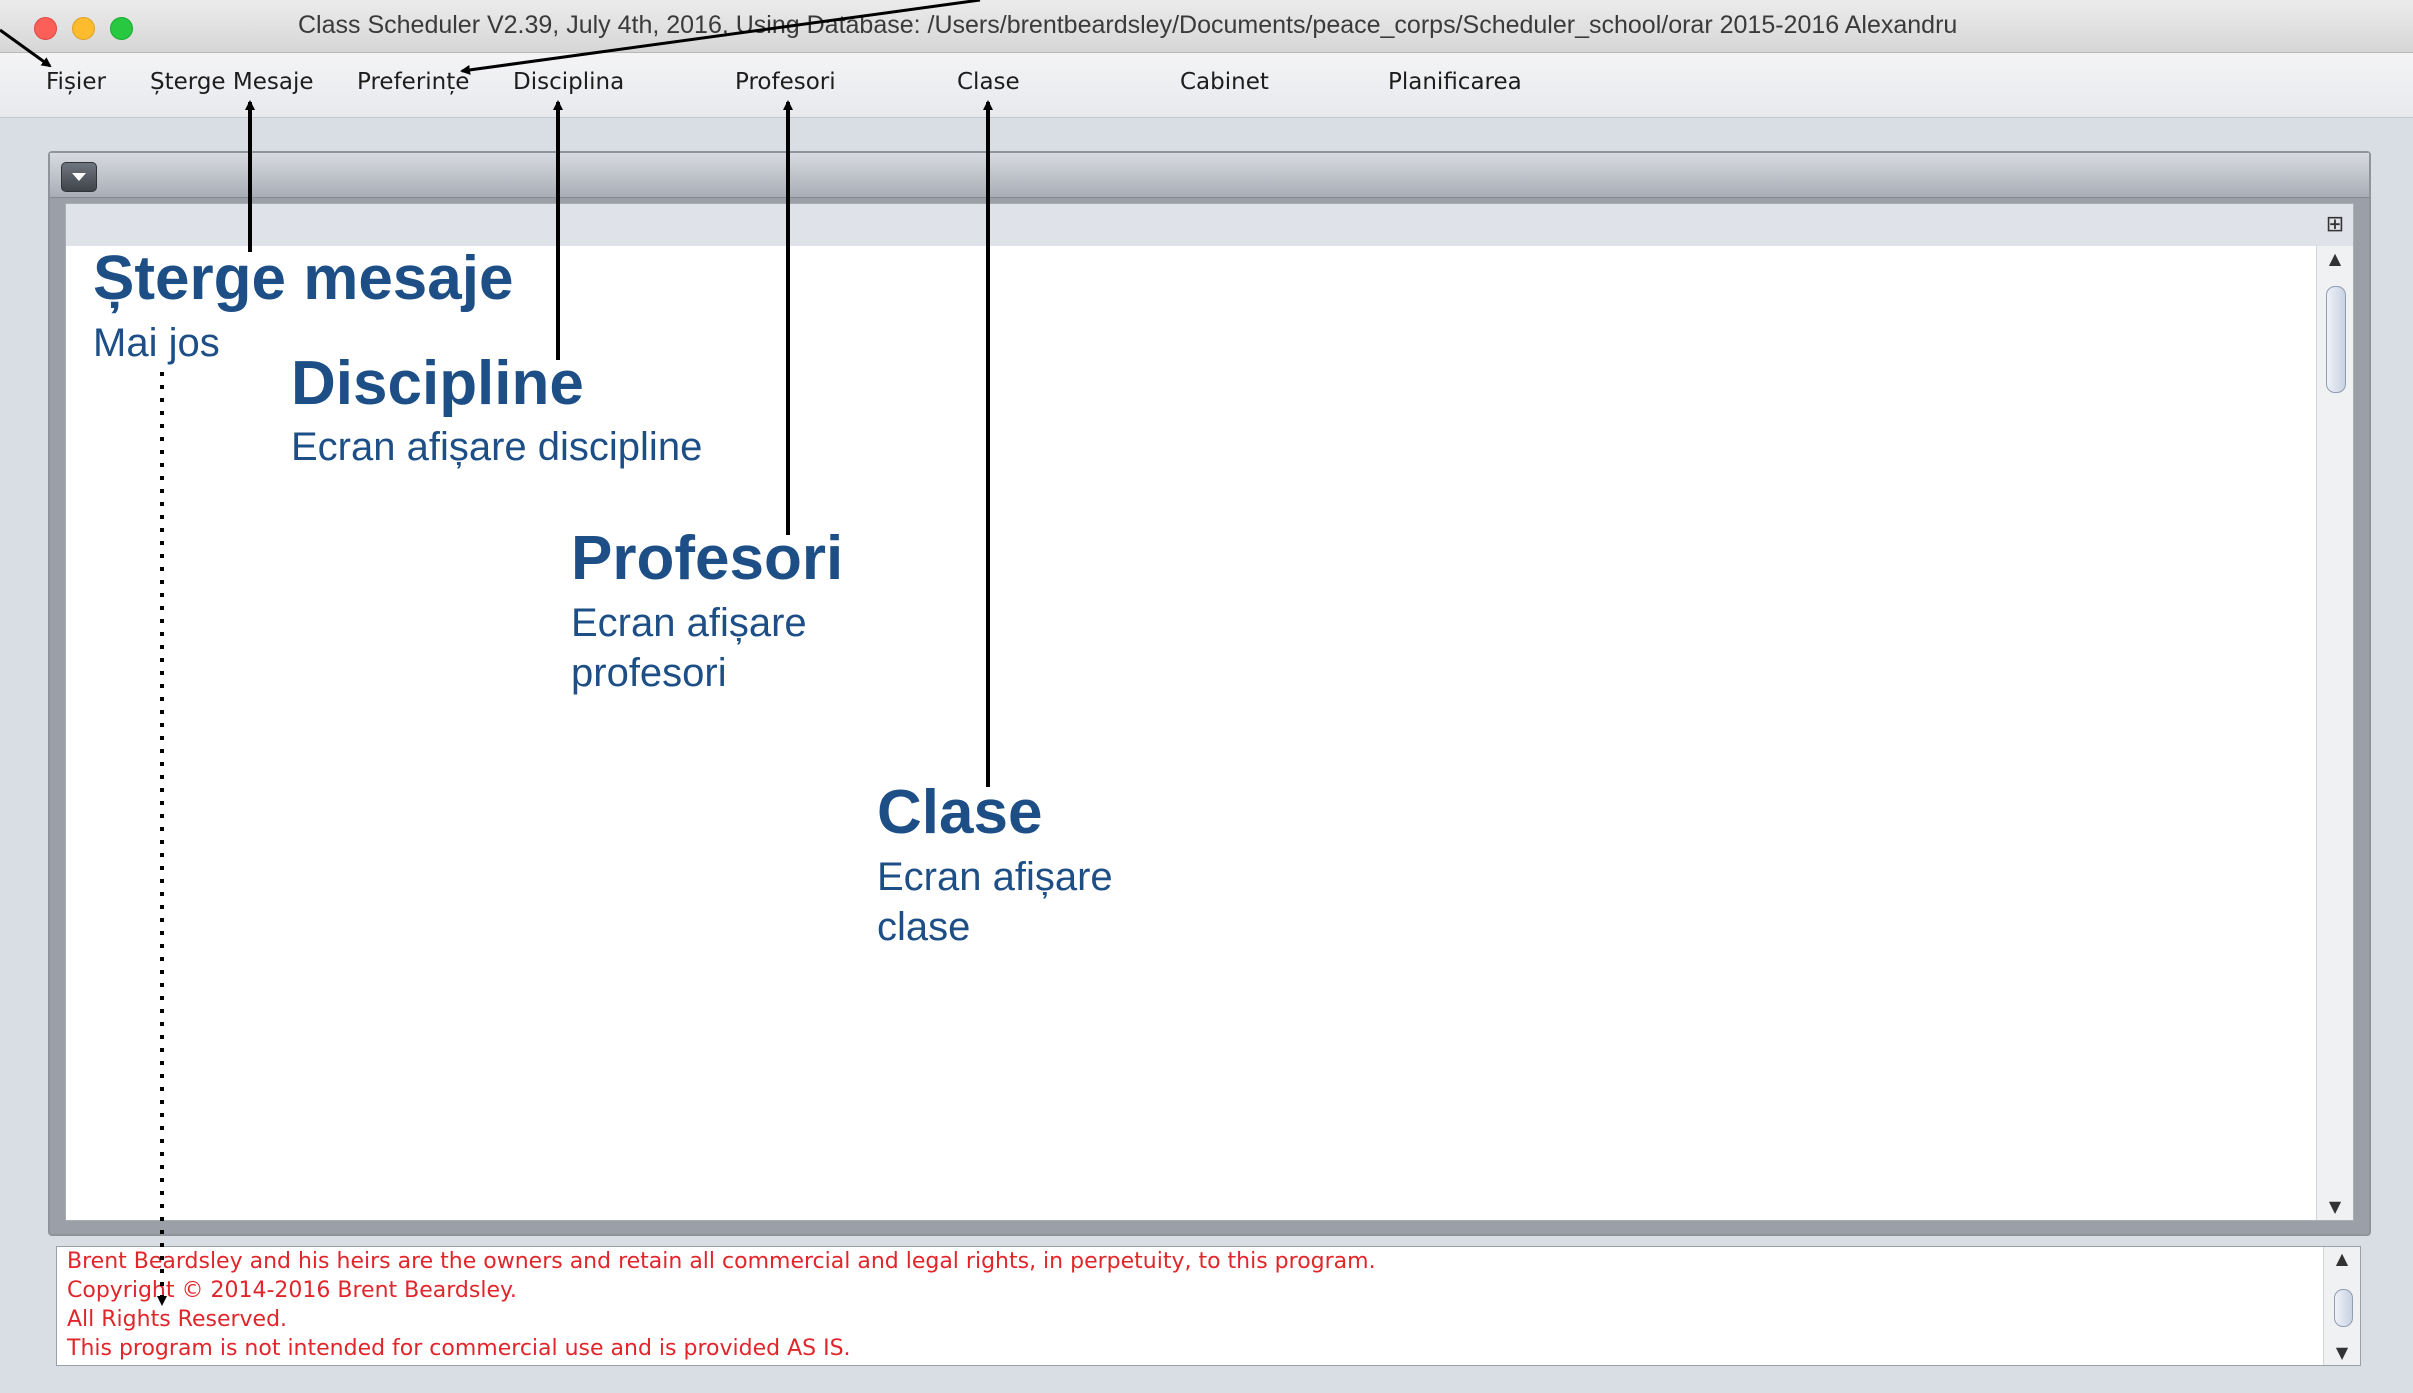  Describe the element at coordinates (707, 558) in the screenshot. I see `annotation-profesori-title: Profesori` at that location.